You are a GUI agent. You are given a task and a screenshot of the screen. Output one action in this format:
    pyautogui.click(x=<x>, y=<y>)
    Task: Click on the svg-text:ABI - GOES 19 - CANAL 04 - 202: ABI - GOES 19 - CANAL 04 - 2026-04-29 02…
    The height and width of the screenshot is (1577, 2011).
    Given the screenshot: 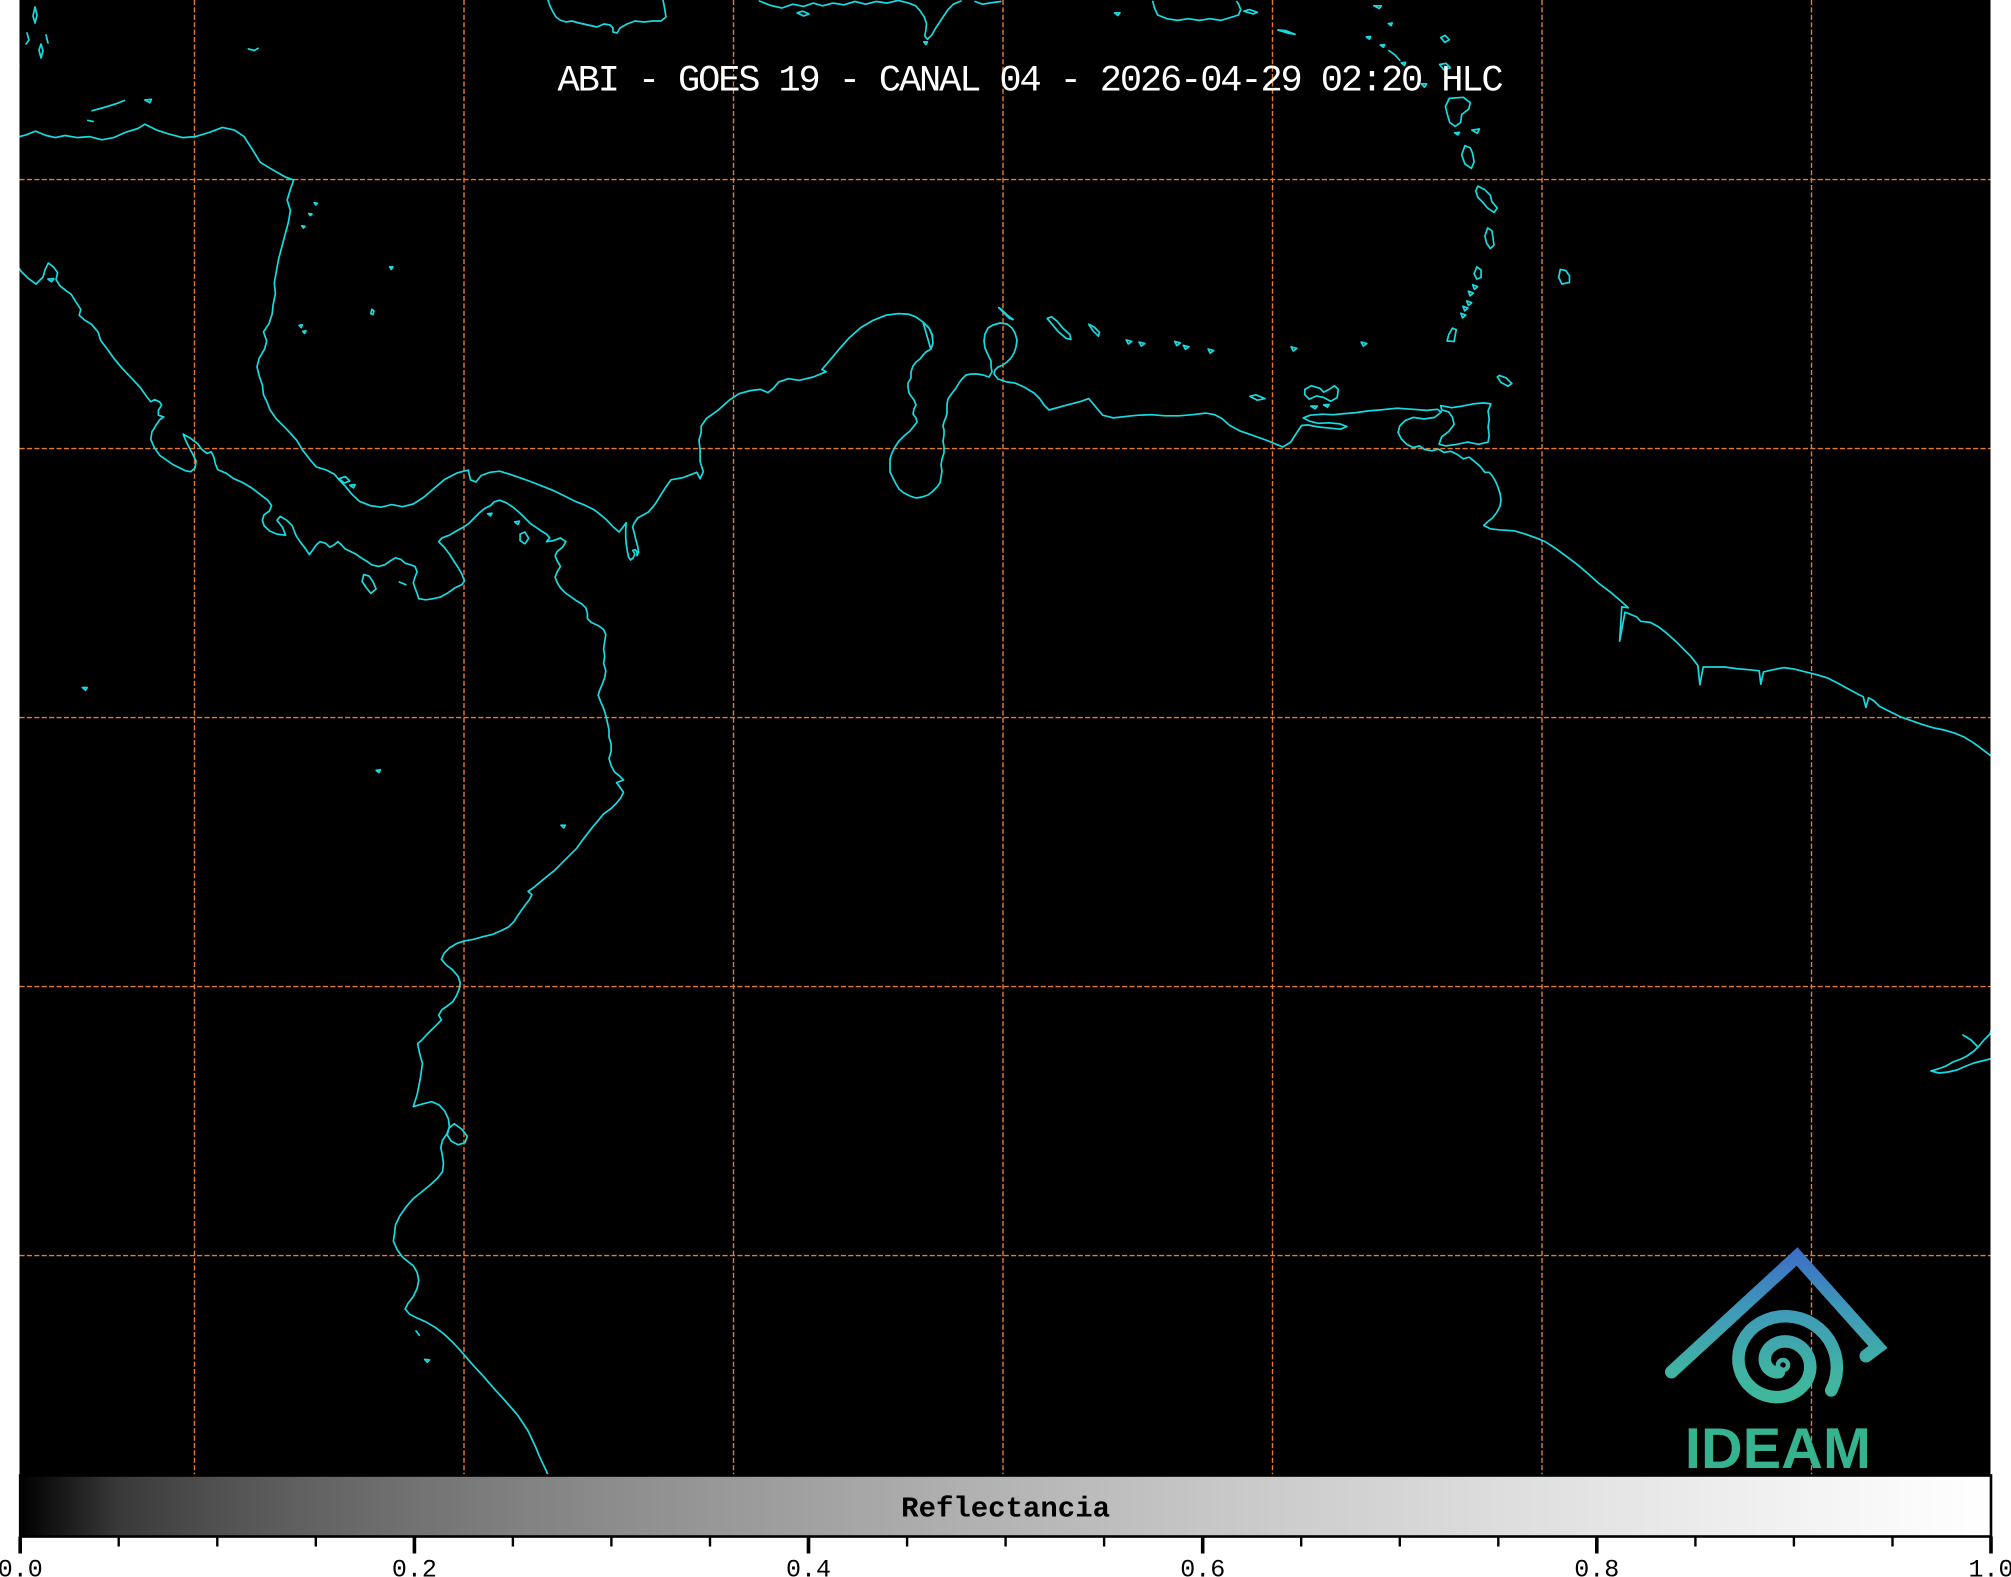 What is the action you would take?
    pyautogui.click(x=1030, y=82)
    